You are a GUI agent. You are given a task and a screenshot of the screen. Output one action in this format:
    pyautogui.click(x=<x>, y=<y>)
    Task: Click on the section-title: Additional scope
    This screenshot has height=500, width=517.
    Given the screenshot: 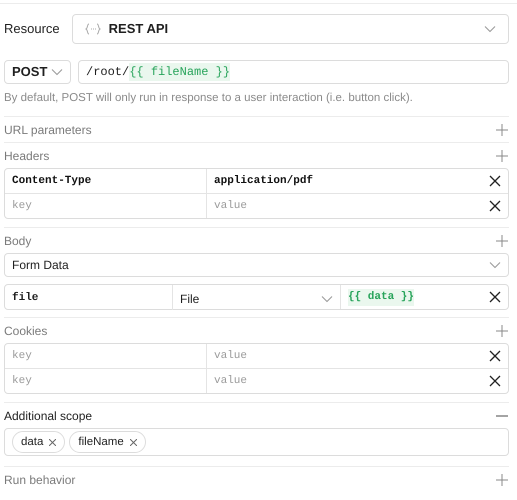 What is the action you would take?
    pyautogui.click(x=48, y=416)
    